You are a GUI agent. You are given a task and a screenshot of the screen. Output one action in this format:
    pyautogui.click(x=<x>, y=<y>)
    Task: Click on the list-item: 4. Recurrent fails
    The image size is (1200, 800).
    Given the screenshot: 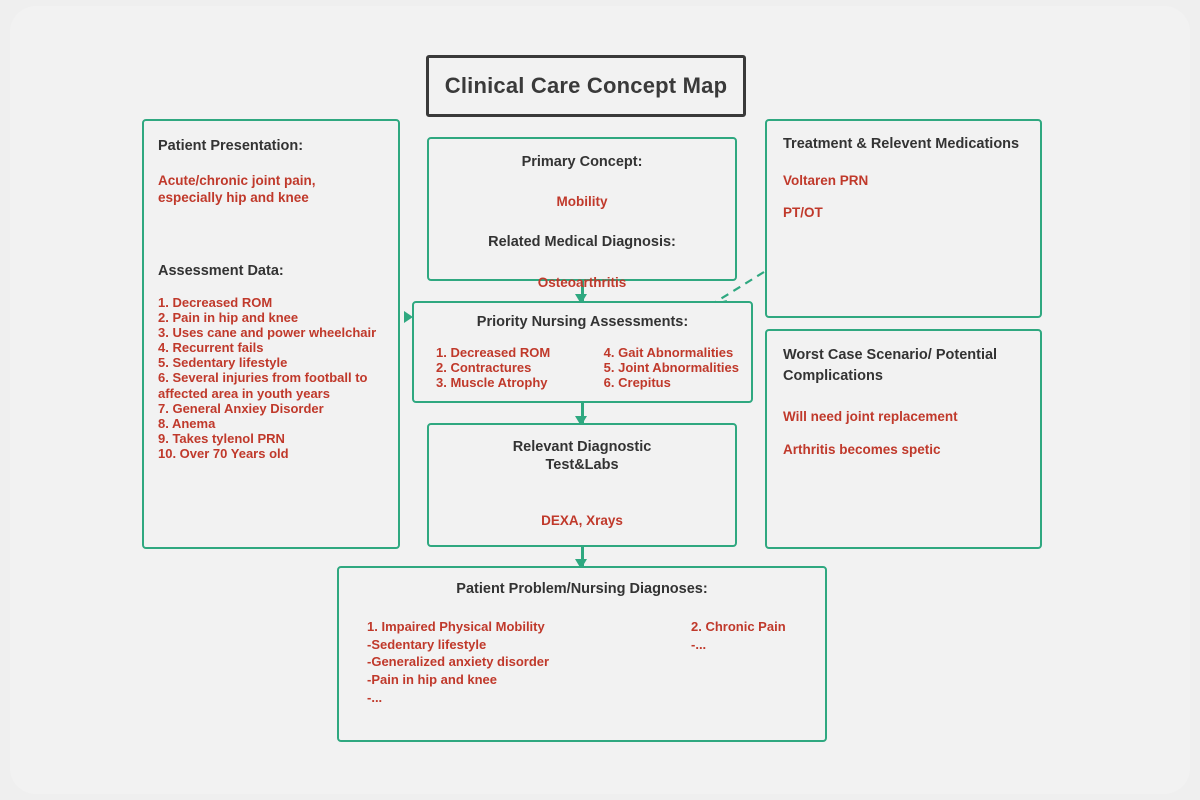 What is the action you would take?
    pyautogui.click(x=211, y=348)
    